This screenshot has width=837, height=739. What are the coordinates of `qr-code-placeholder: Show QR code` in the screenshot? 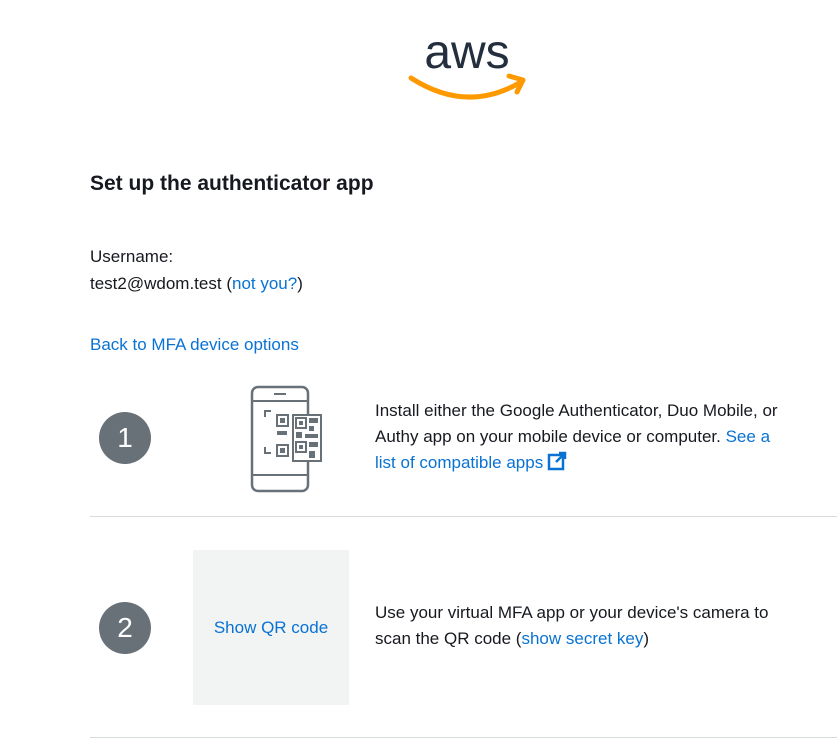 It's located at (271, 627).